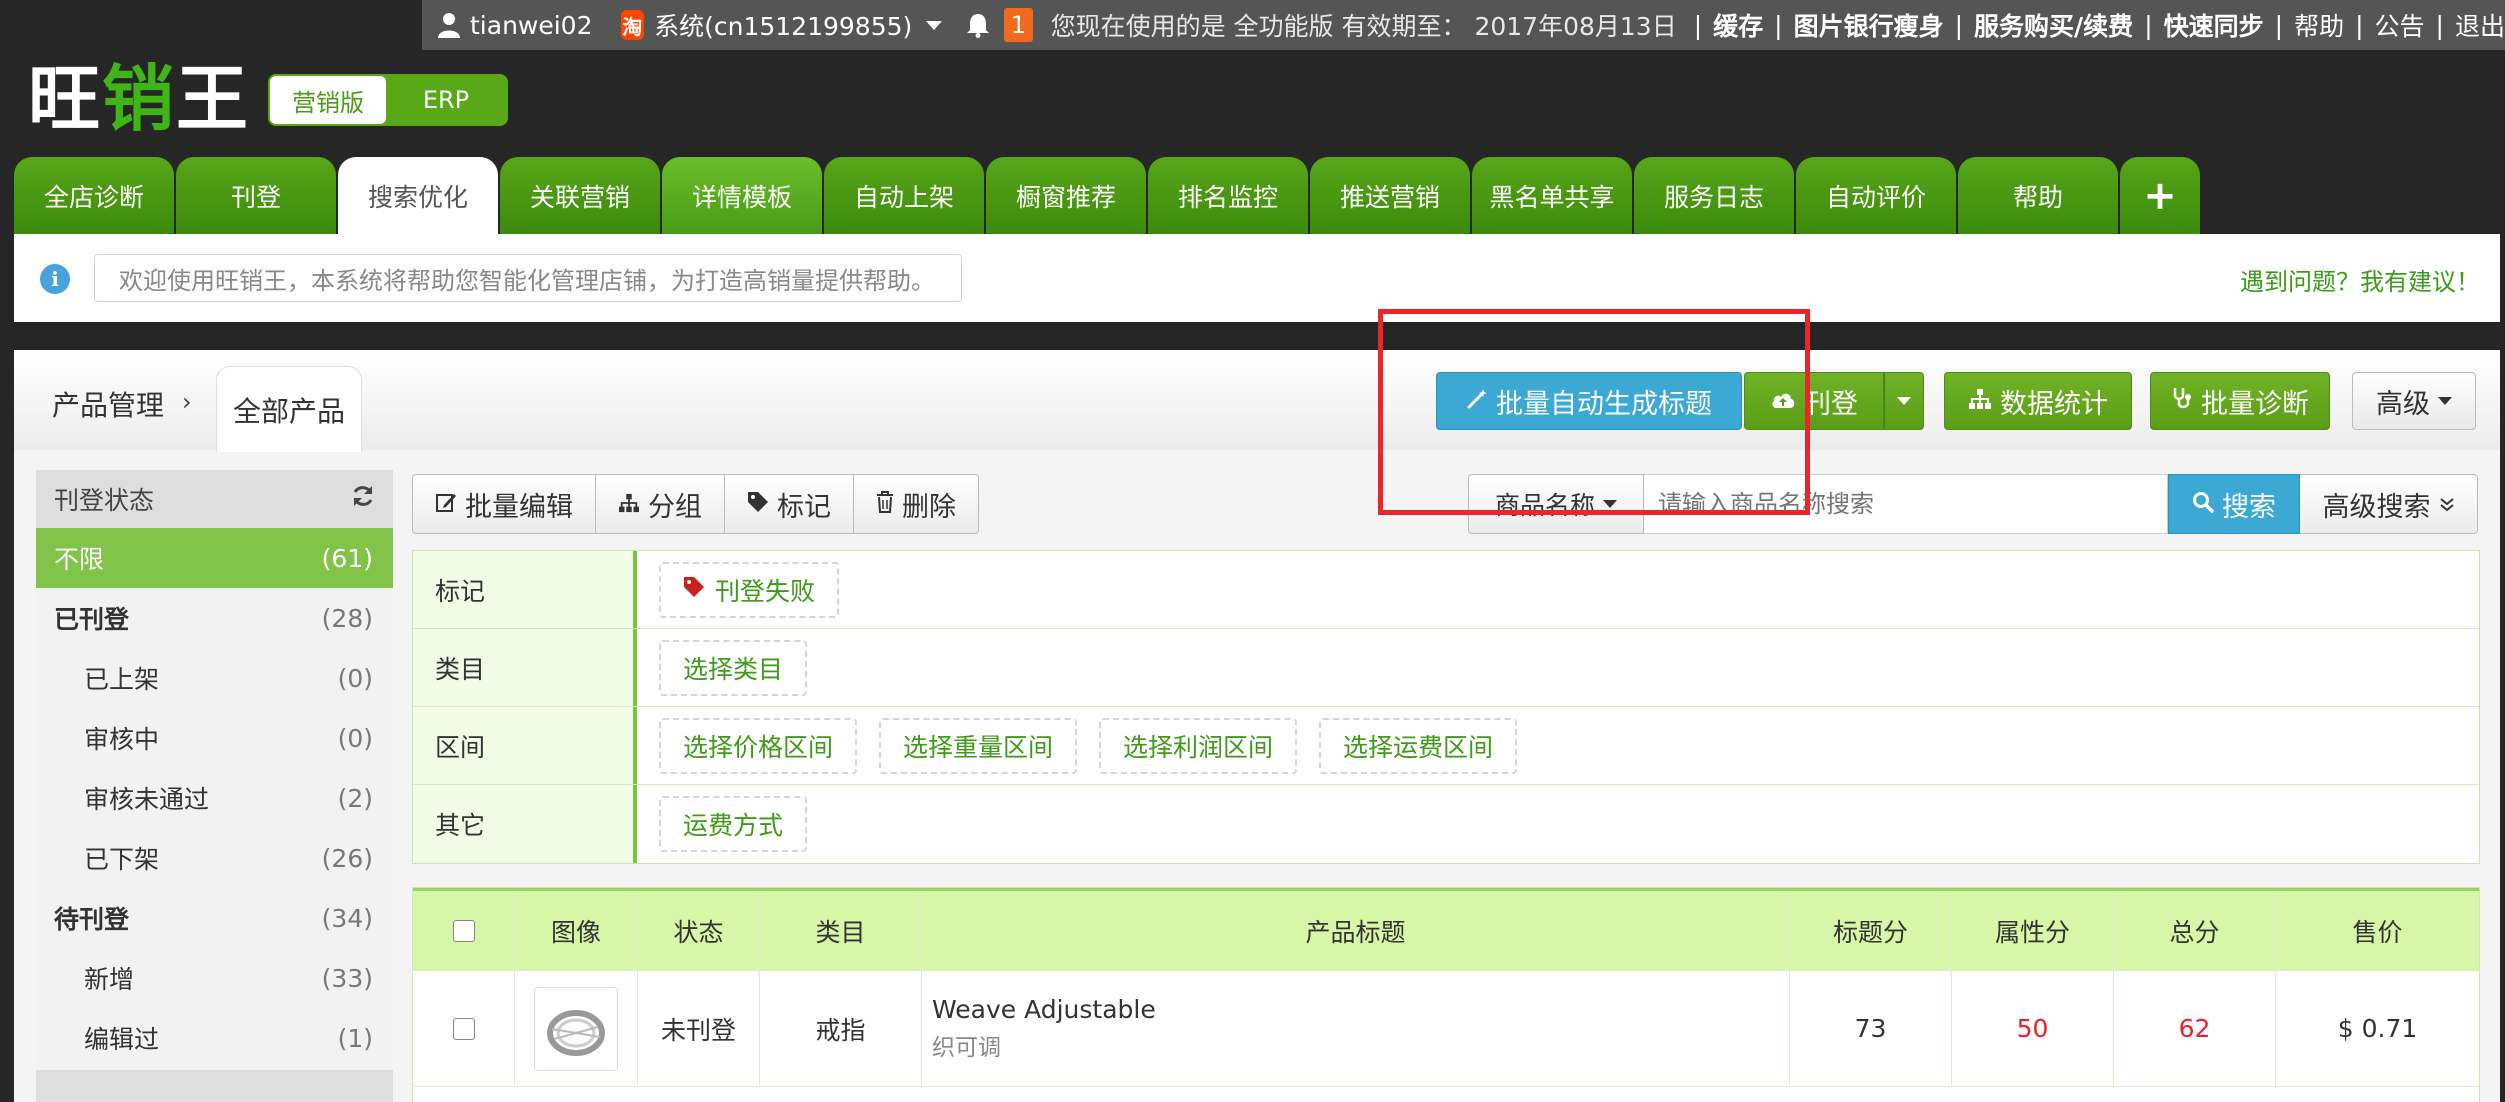  What do you see at coordinates (1446, 590) in the screenshot?
I see `filter-row-mark: 标记 刊登失败` at bounding box center [1446, 590].